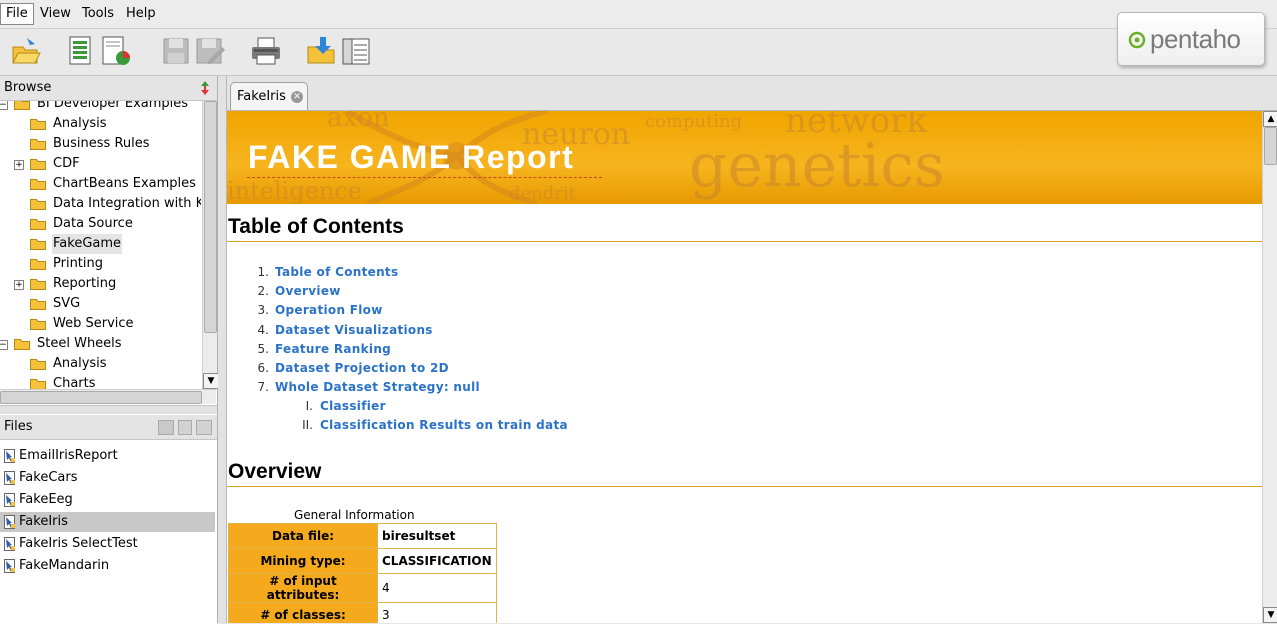  I want to click on file-item: FakeIris SelectTest, so click(107, 544).